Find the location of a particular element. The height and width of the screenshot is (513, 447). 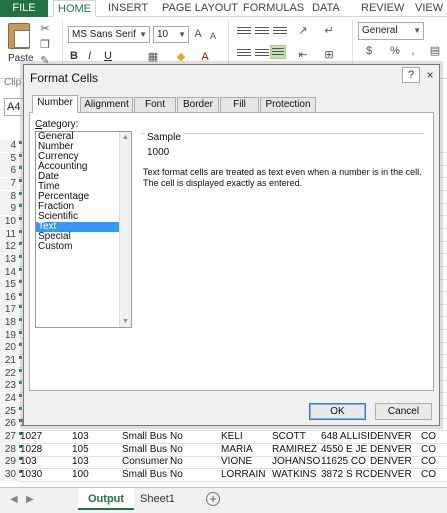

table-cell: 105 is located at coordinates (96, 450).